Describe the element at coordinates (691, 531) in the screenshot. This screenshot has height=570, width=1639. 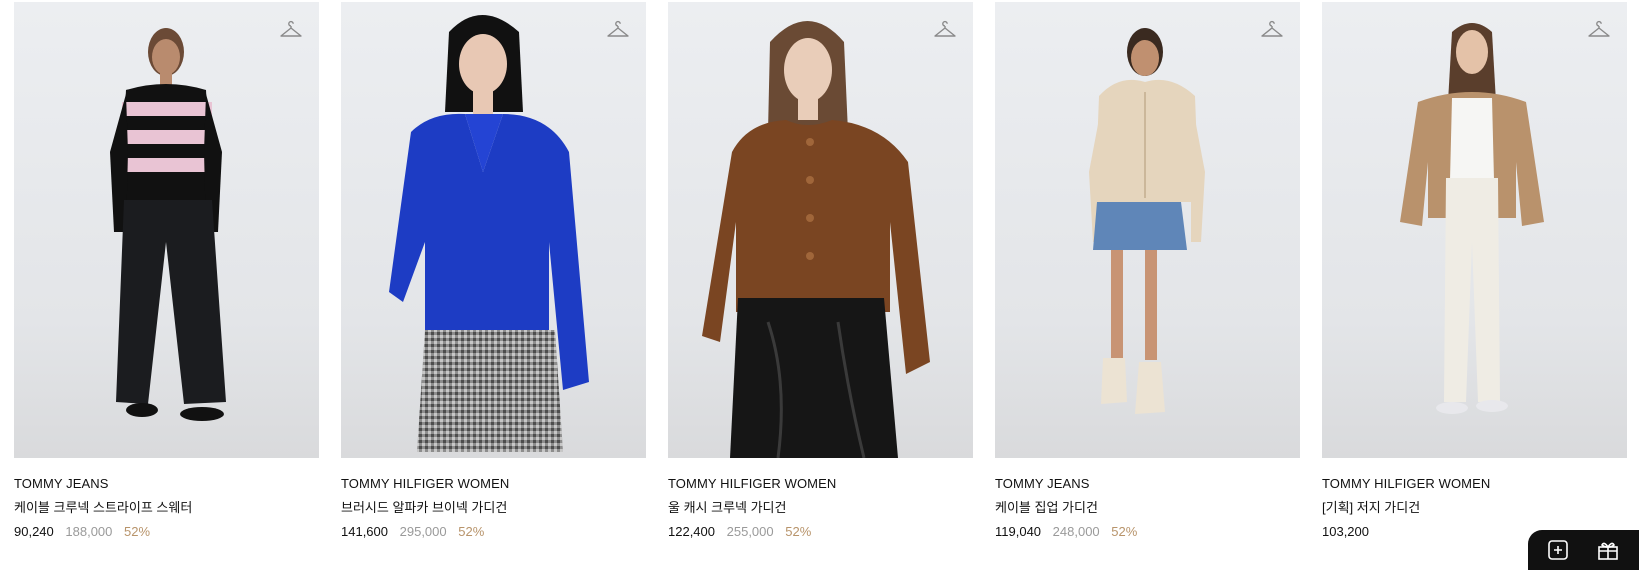
I see `sale-price: 122,400` at that location.